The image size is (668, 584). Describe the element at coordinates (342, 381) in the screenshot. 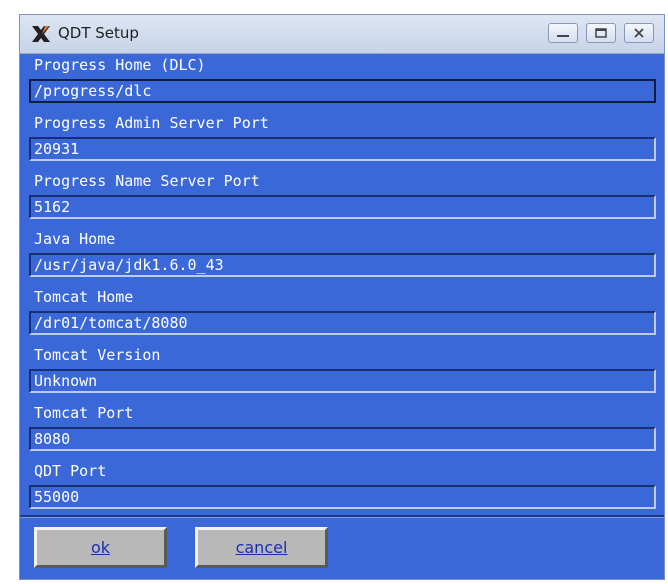

I see `tomcat-version-input` at that location.